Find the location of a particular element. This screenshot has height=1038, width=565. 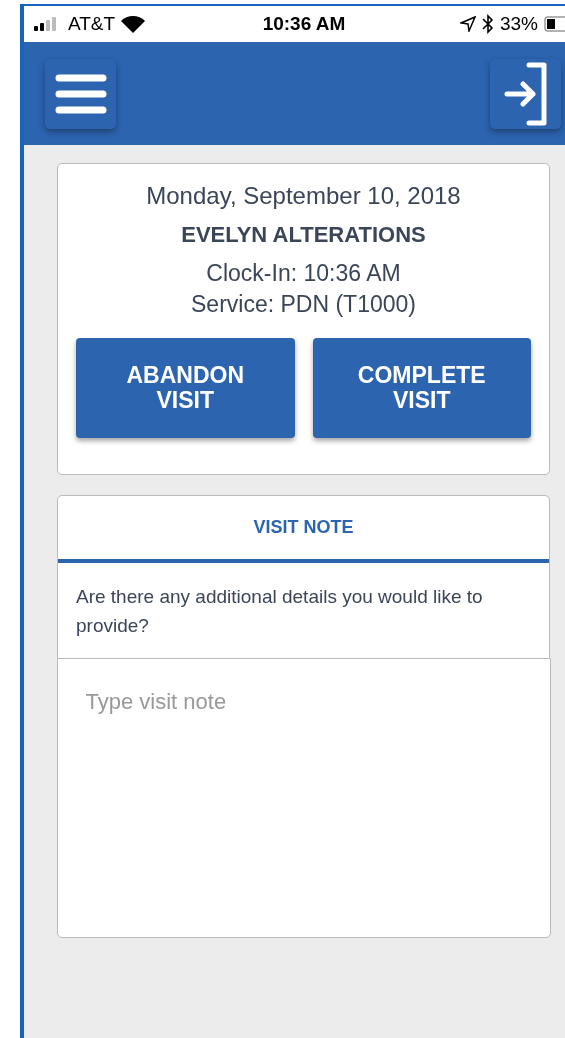

status-time: 10:36 AM is located at coordinates (304, 24).